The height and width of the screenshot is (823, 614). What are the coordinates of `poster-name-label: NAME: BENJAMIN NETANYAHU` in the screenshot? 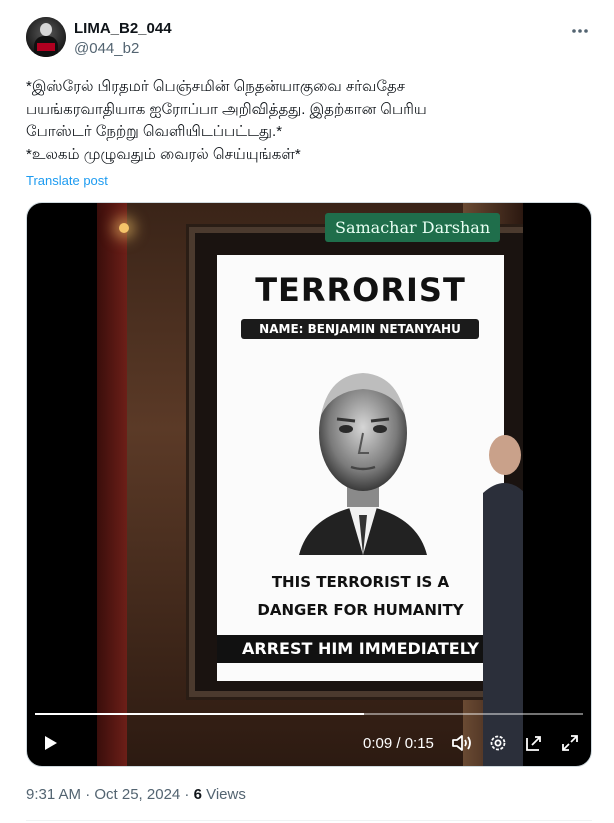 It's located at (360, 329).